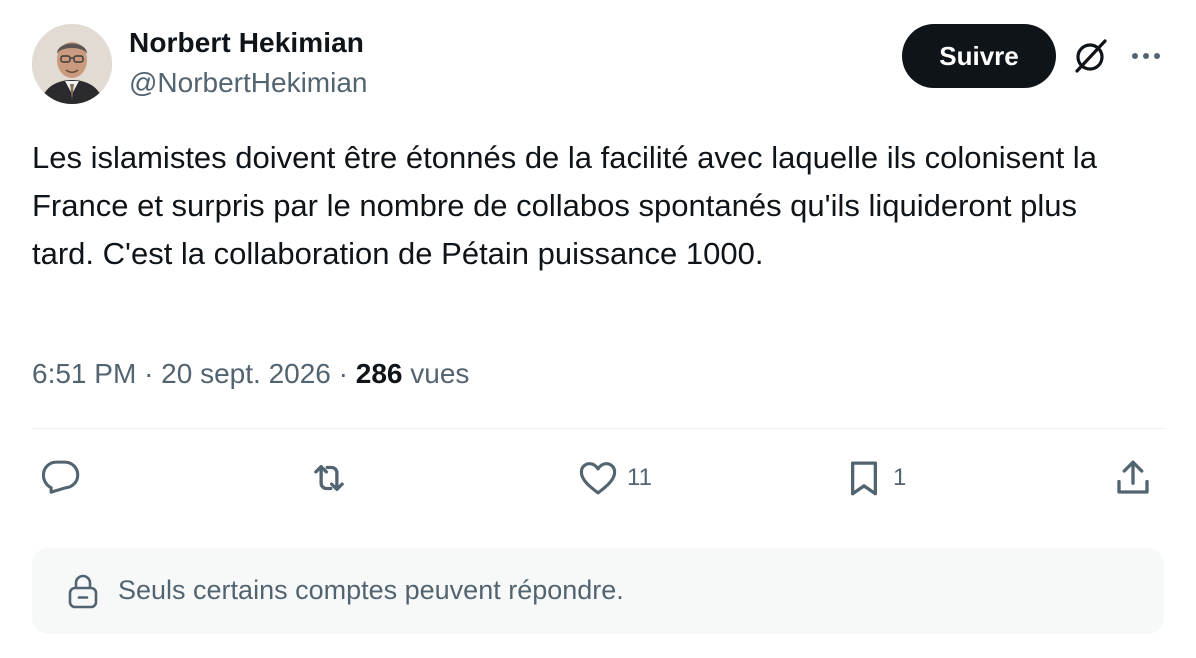 Image resolution: width=1196 pixels, height=658 pixels. I want to click on avatar-photo, so click(72, 64).